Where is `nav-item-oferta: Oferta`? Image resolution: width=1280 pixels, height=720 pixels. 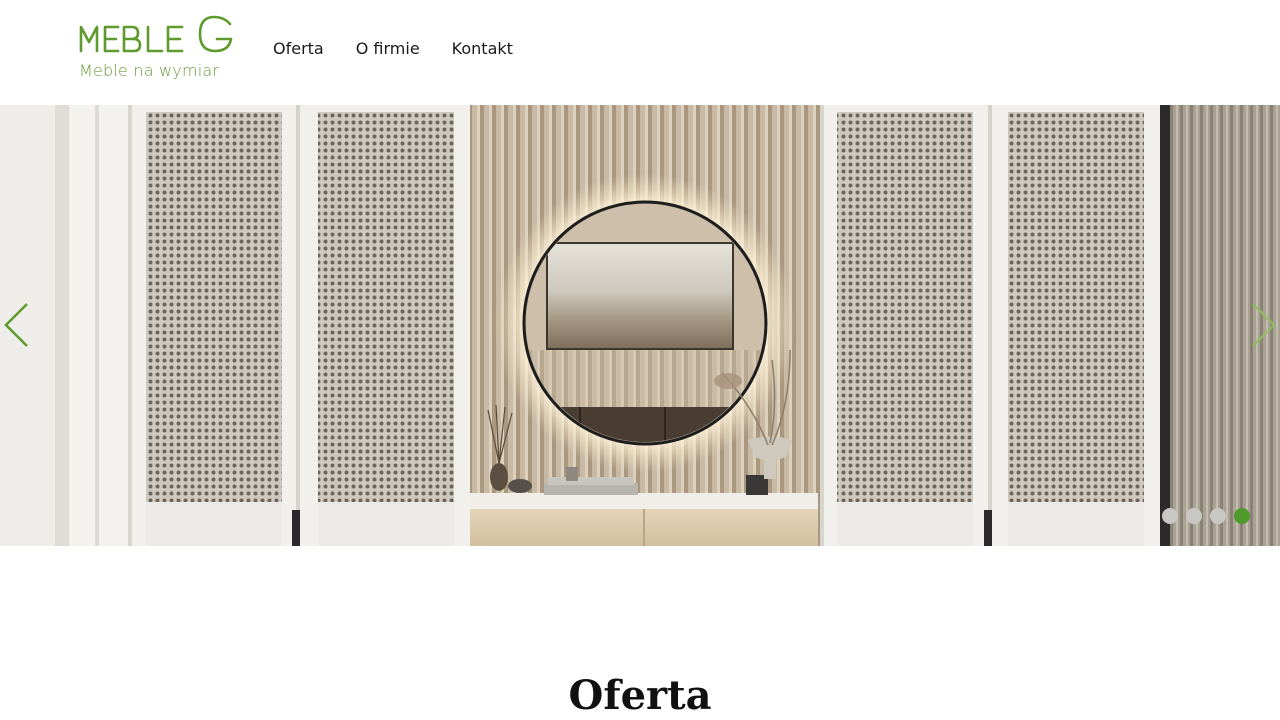 nav-item-oferta: Oferta is located at coordinates (298, 49).